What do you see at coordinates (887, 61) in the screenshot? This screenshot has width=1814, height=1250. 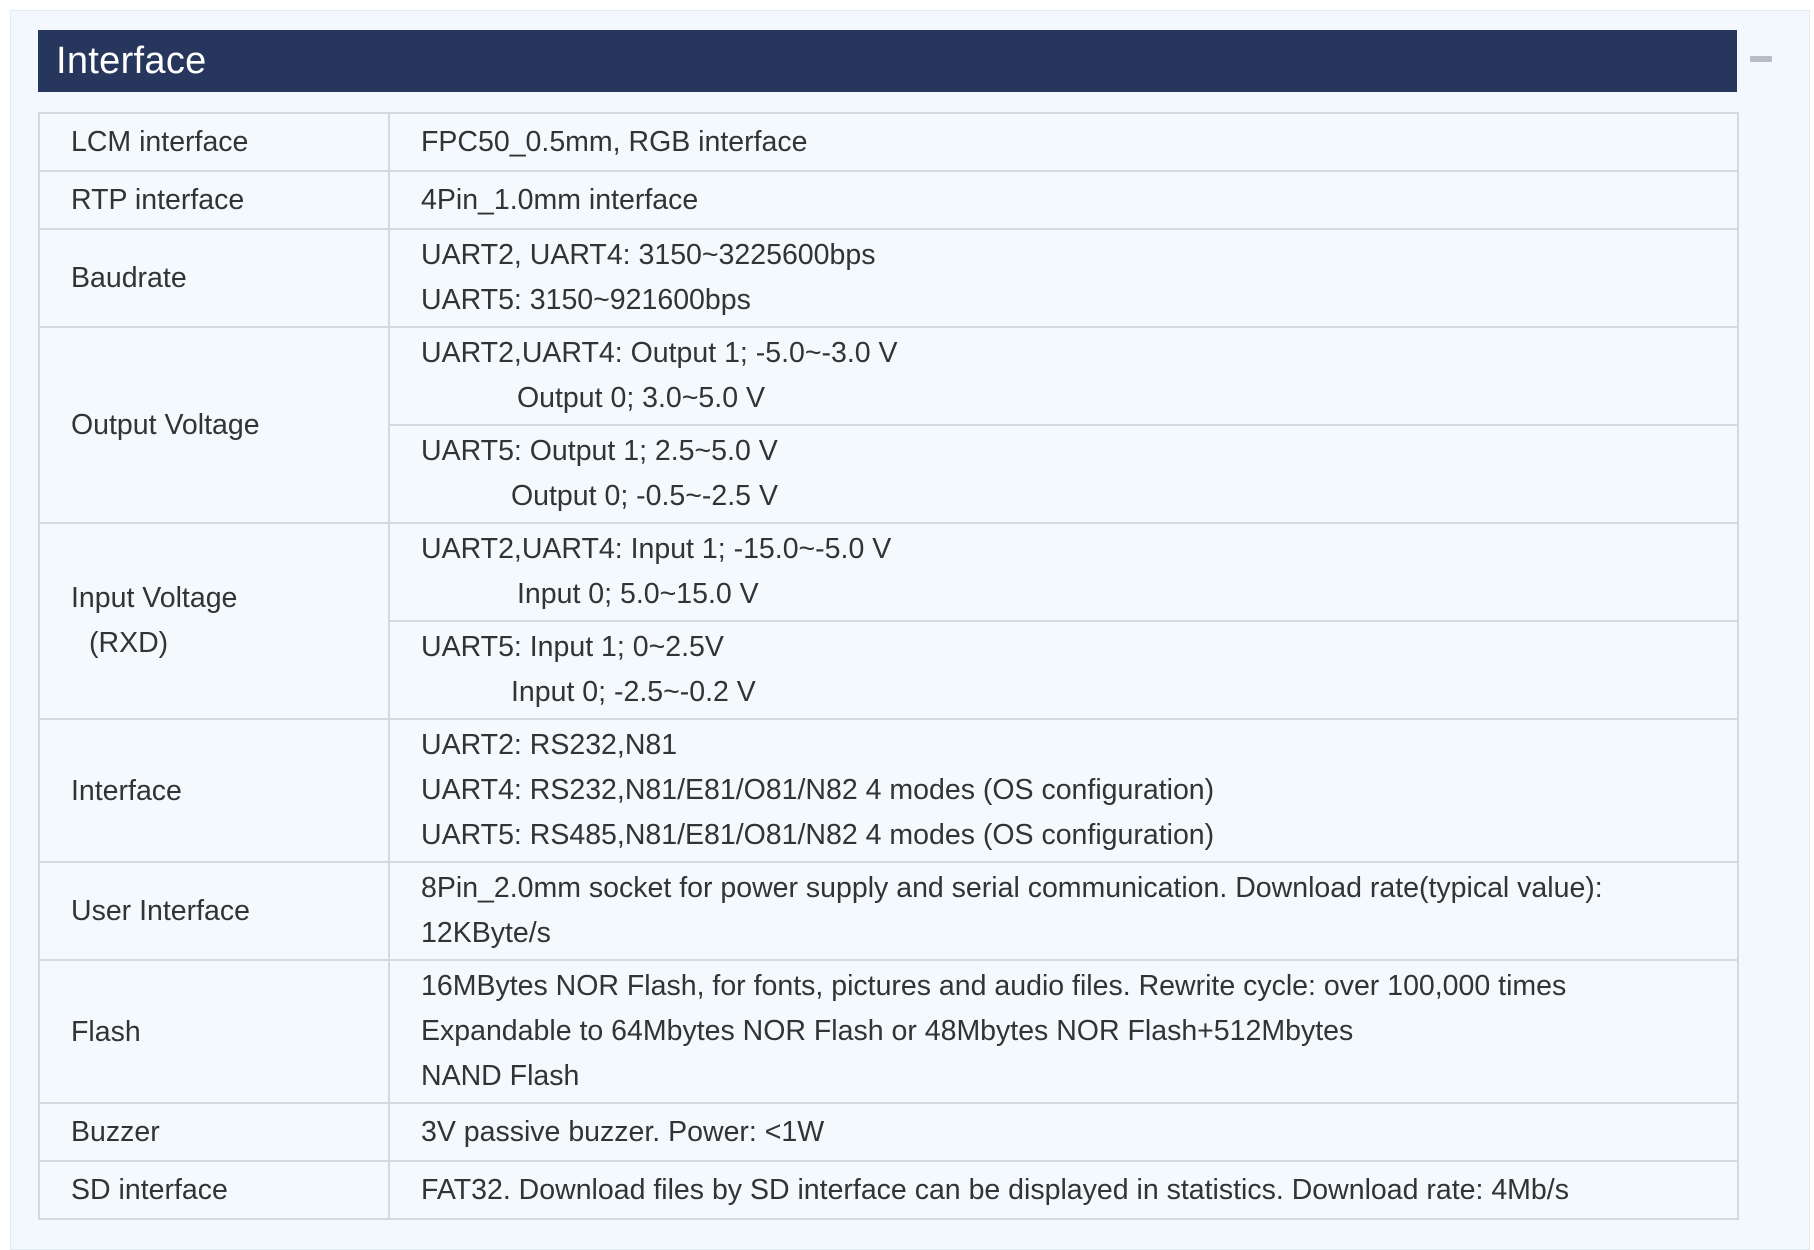 I see `section-header: Interface` at bounding box center [887, 61].